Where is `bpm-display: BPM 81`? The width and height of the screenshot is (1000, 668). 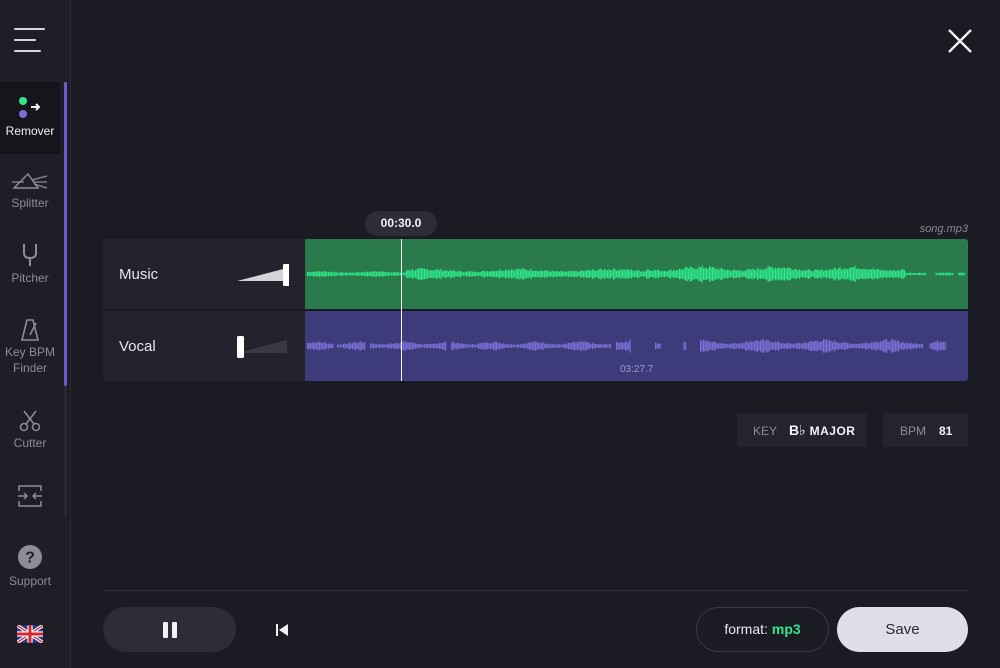 bpm-display: BPM 81 is located at coordinates (925, 430).